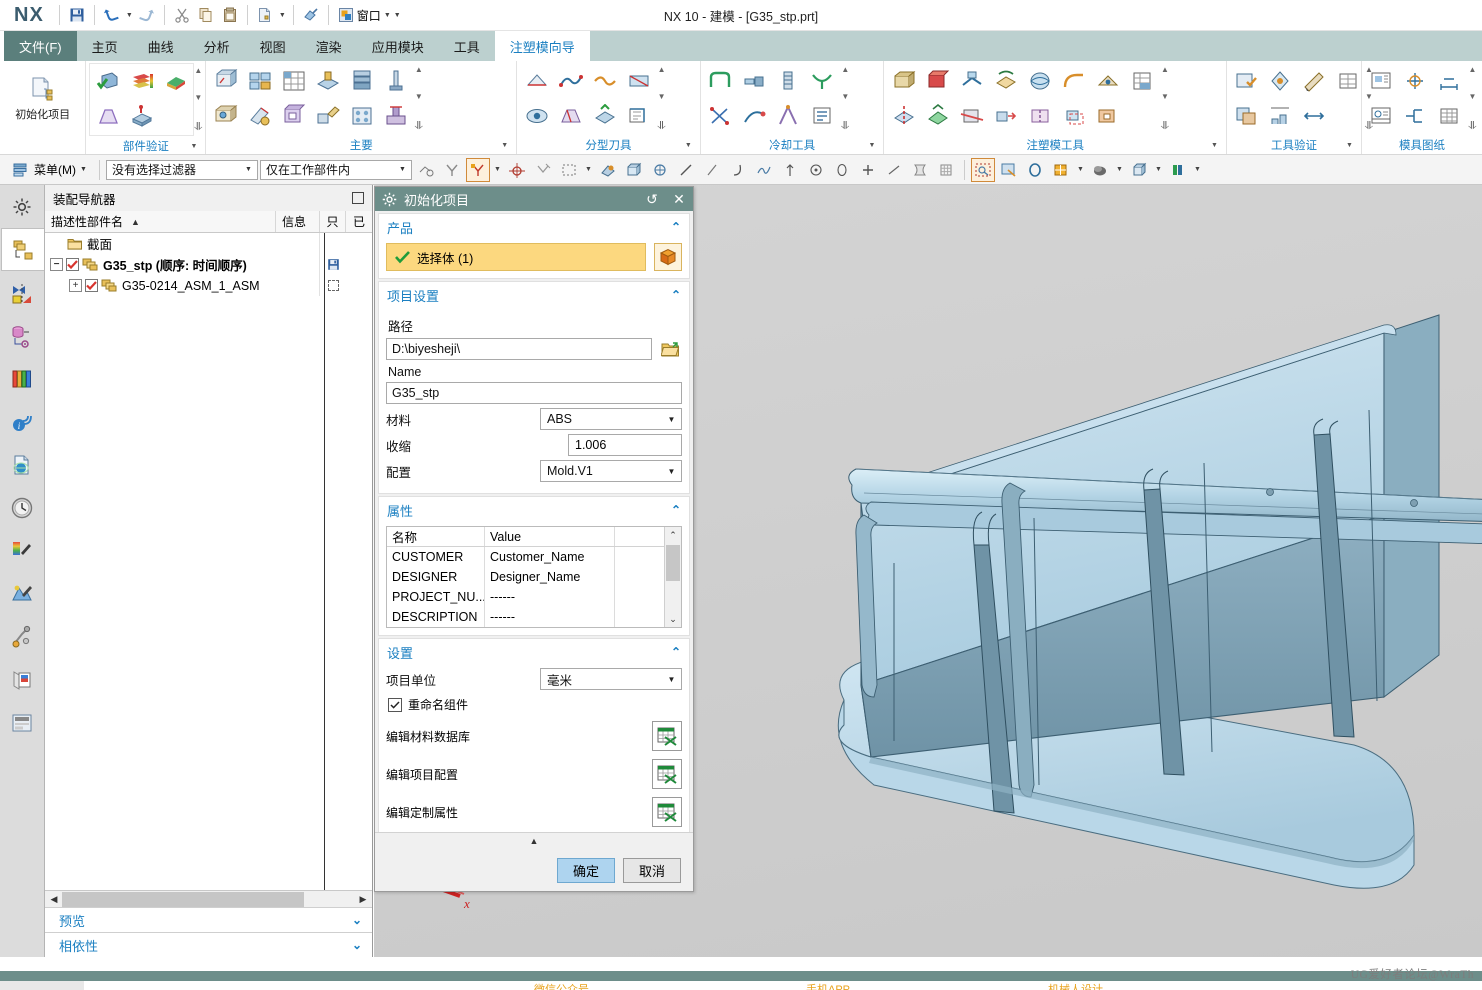 The image size is (1482, 990). I want to click on edit-custom-attr-button, so click(667, 812).